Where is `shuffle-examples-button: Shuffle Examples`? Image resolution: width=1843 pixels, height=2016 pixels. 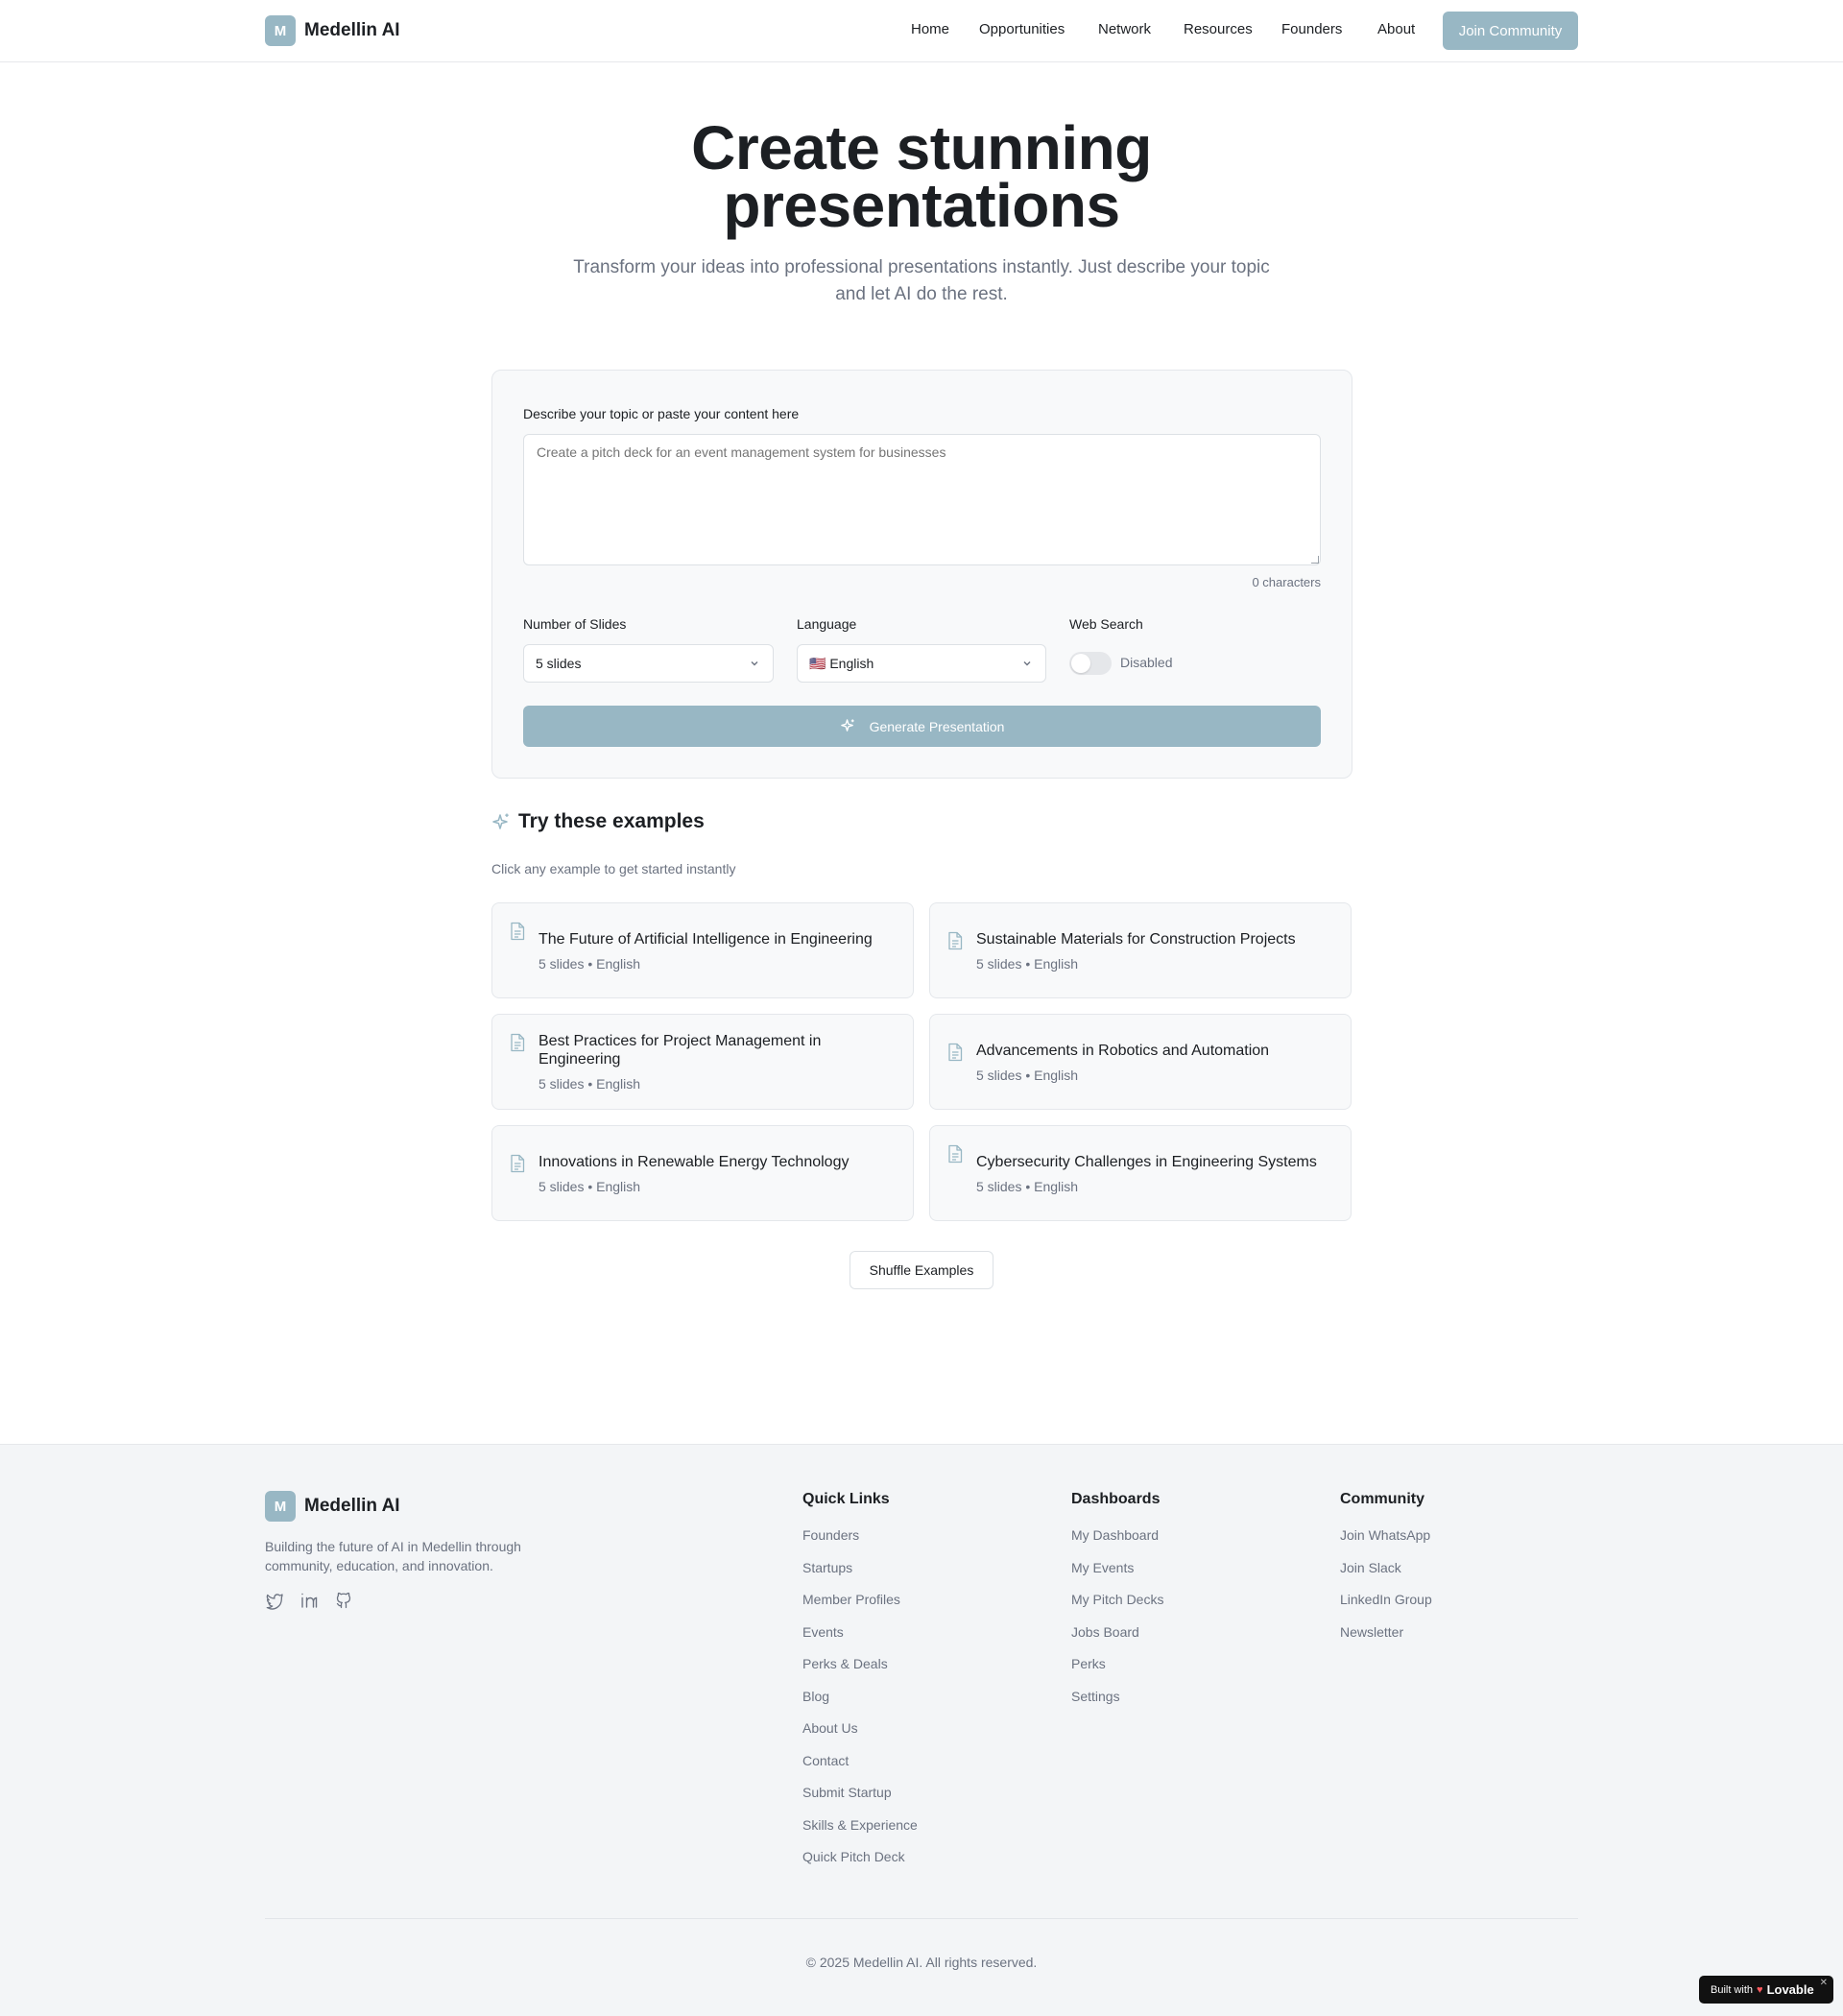 shuffle-examples-button: Shuffle Examples is located at coordinates (921, 1270).